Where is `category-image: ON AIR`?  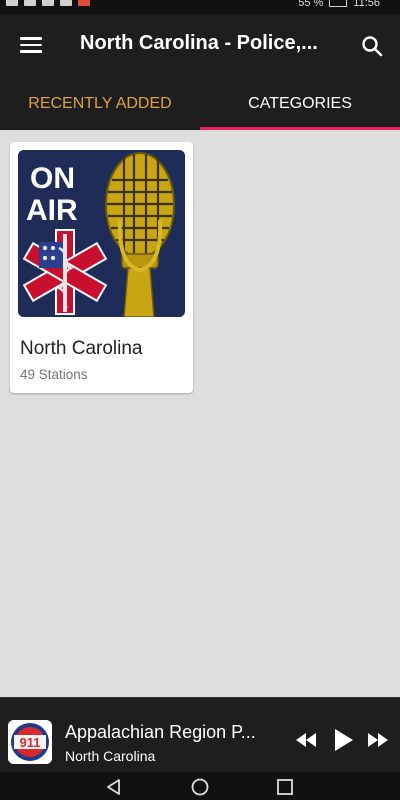
category-image: ON AIR is located at coordinates (101, 233).